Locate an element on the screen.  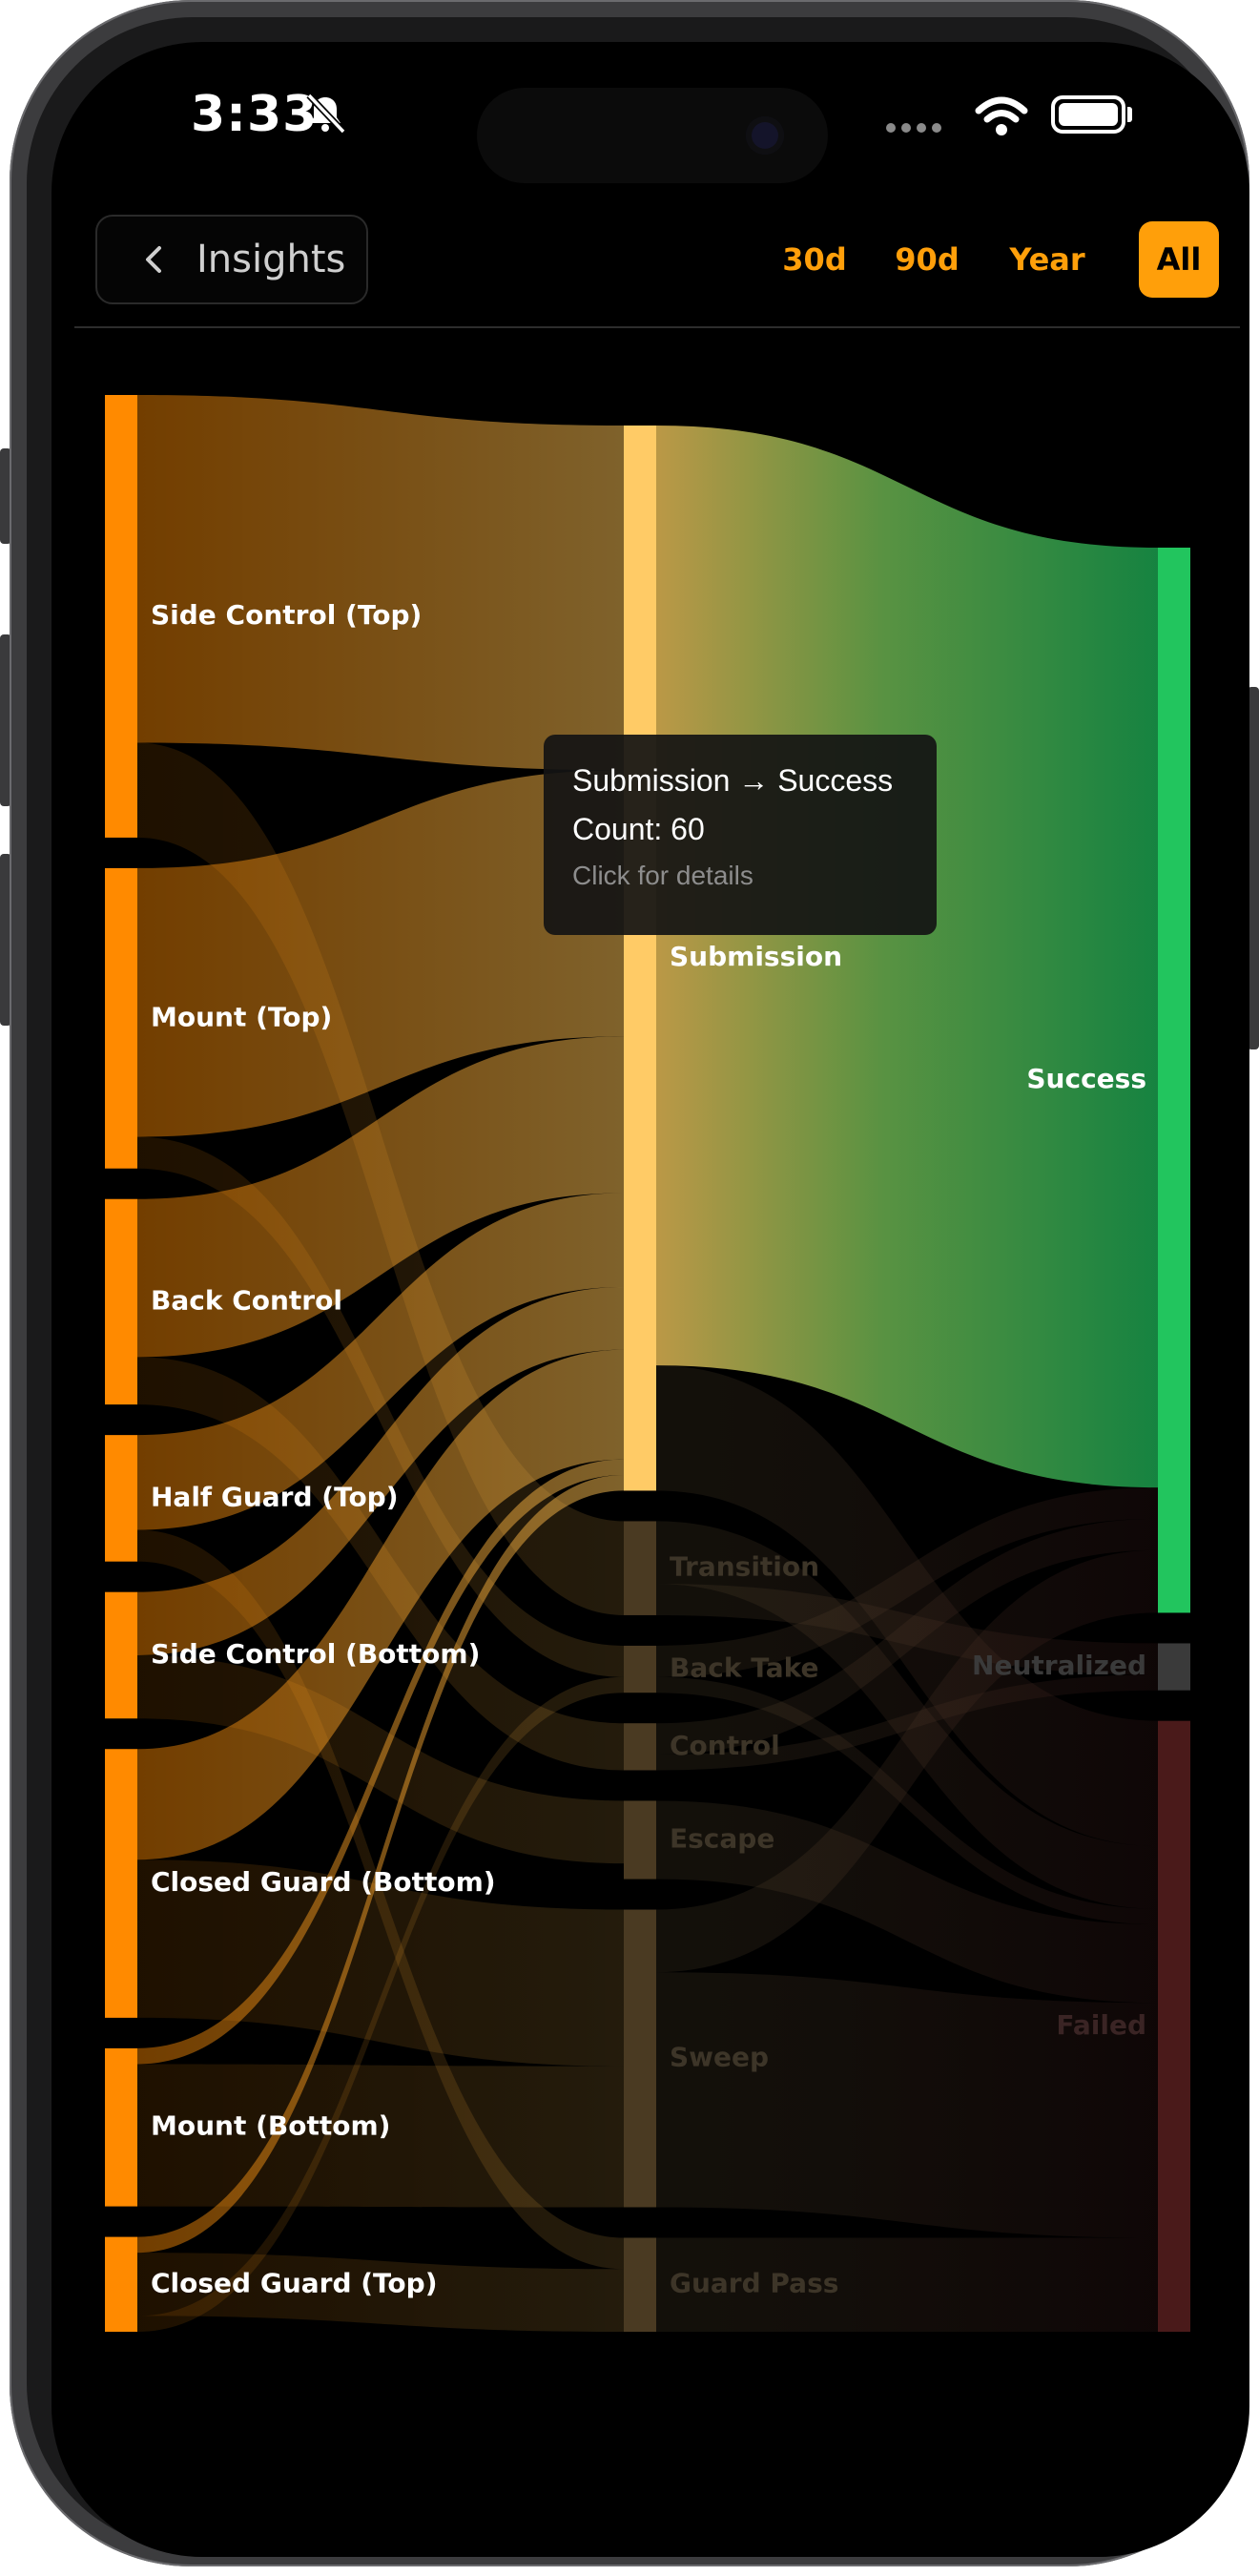
sankey-node-label: Closed Guard (Top) is located at coordinates (294, 2282).